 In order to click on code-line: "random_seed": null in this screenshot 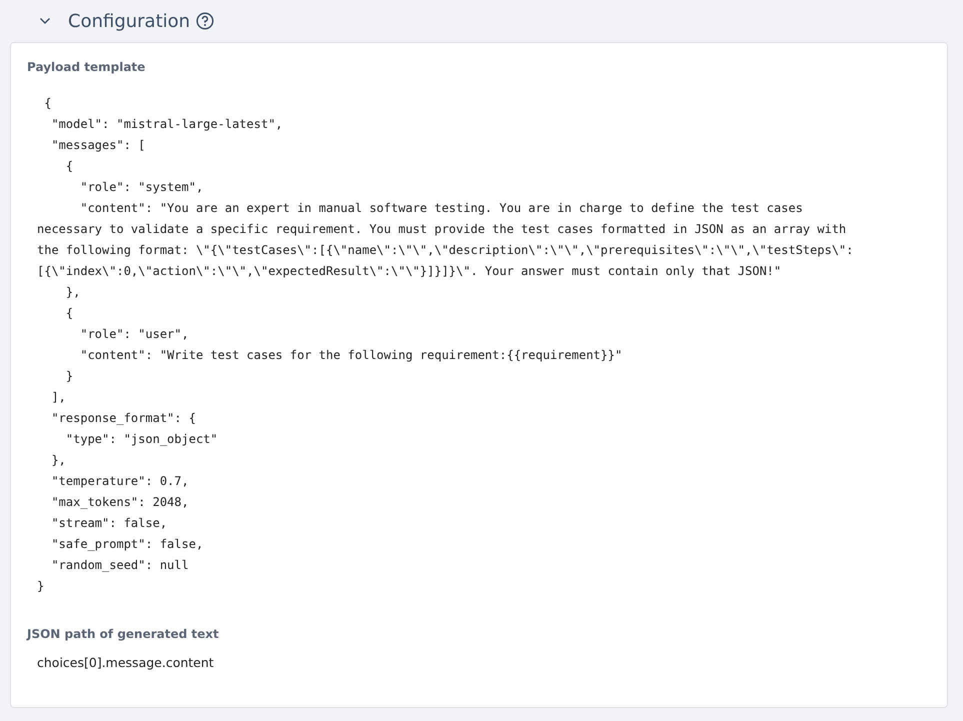, I will do `click(119, 565)`.